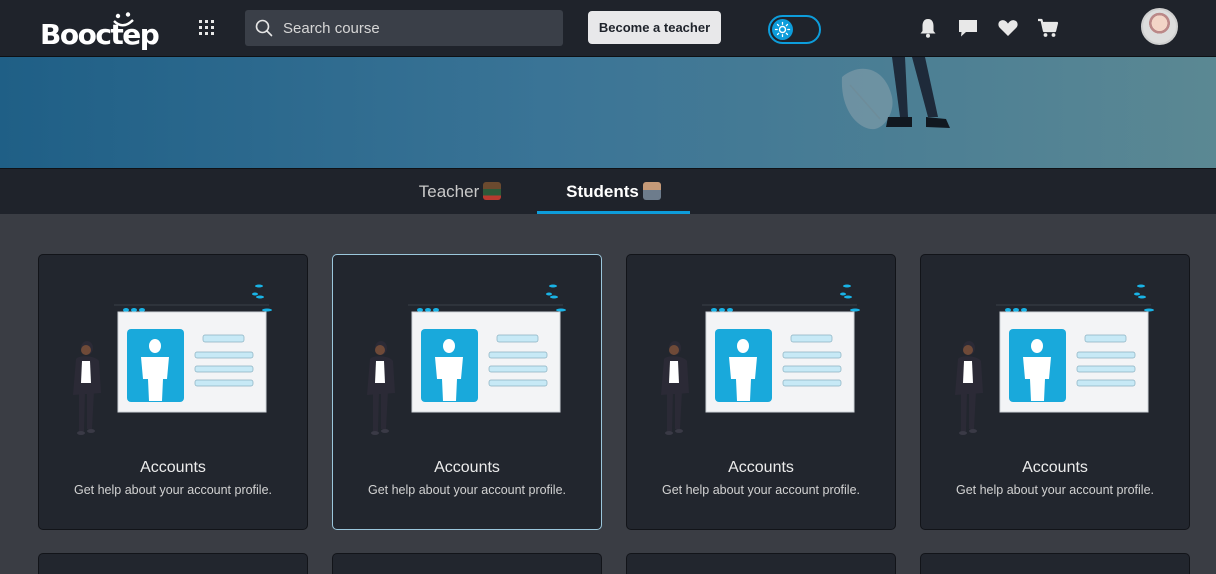 The height and width of the screenshot is (574, 1216). What do you see at coordinates (794, 29) in the screenshot?
I see `theme-toggle` at bounding box center [794, 29].